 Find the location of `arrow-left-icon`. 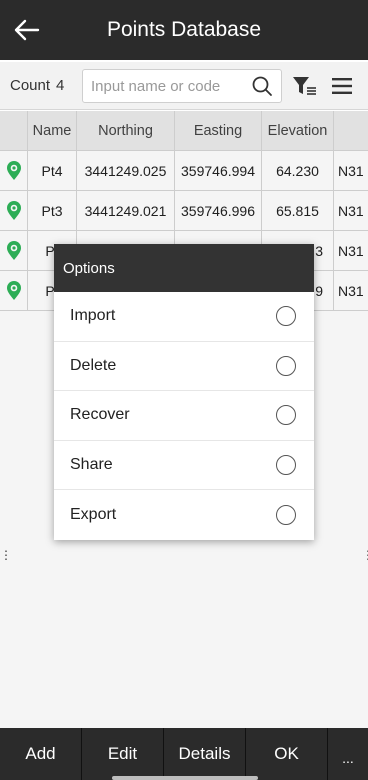

arrow-left-icon is located at coordinates (27, 30).